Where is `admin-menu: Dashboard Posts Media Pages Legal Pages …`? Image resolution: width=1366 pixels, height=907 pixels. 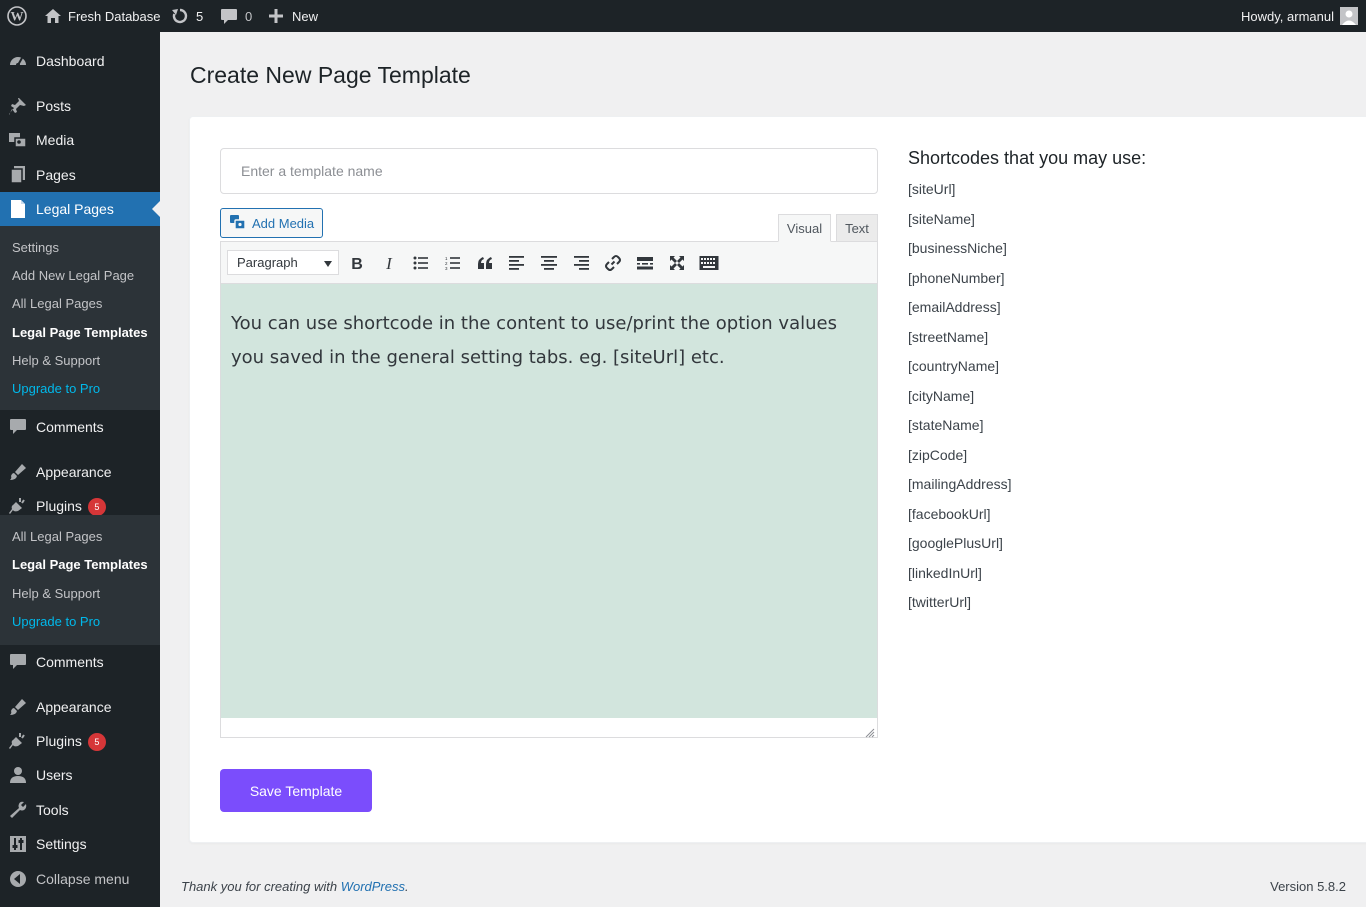
admin-menu: Dashboard Posts Media Pages Legal Pages … is located at coordinates (80, 469).